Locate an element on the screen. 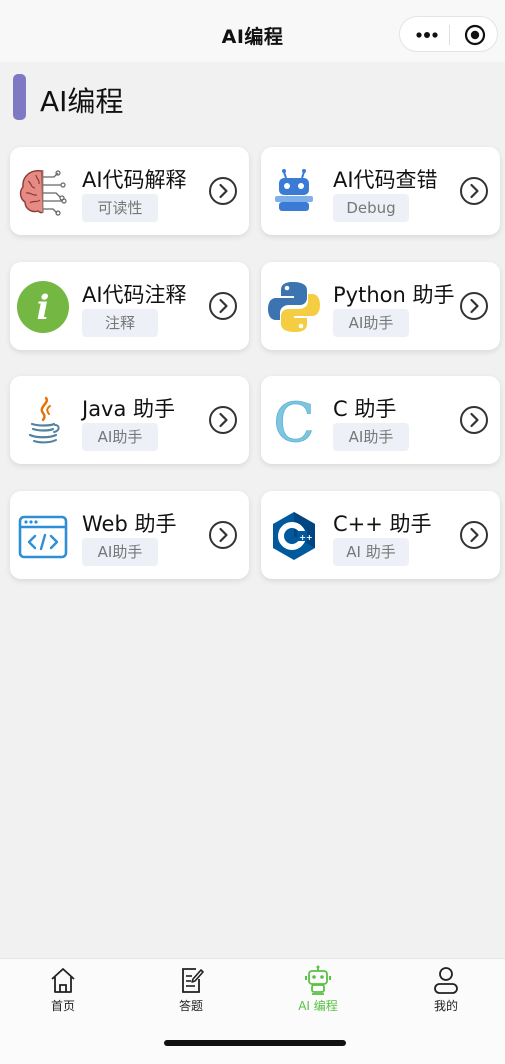 The width and height of the screenshot is (505, 1064). svg-text: C is located at coordinates (293, 421).